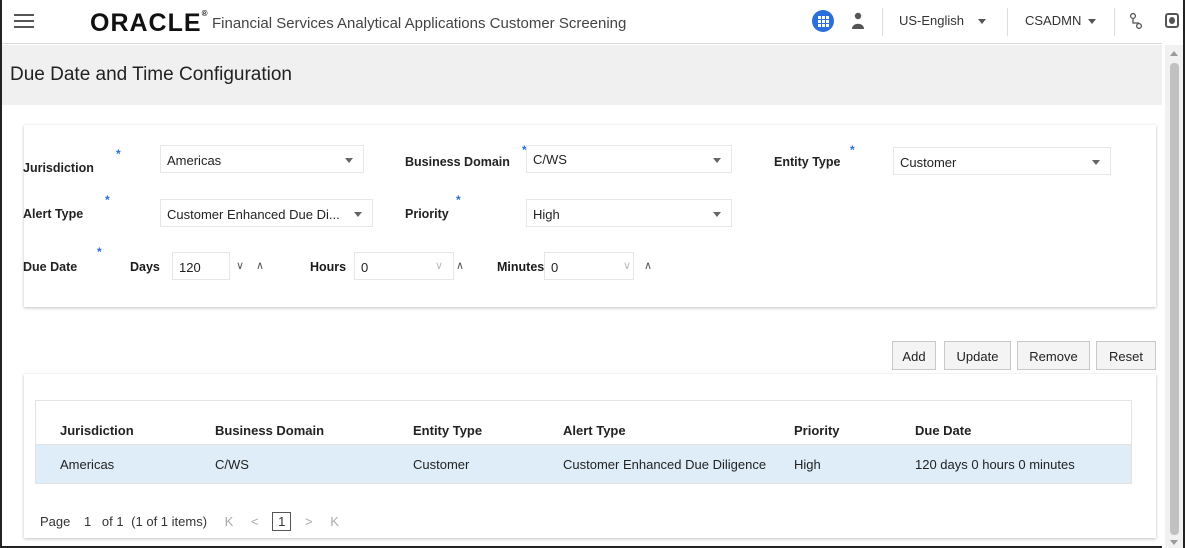  I want to click on jurisdiction-label: Jurisdiction, so click(58, 168).